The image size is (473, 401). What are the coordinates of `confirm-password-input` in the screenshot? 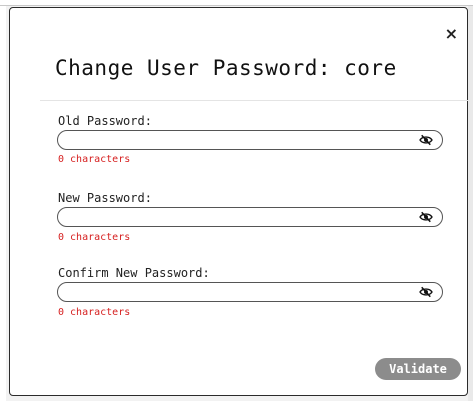 It's located at (236, 292).